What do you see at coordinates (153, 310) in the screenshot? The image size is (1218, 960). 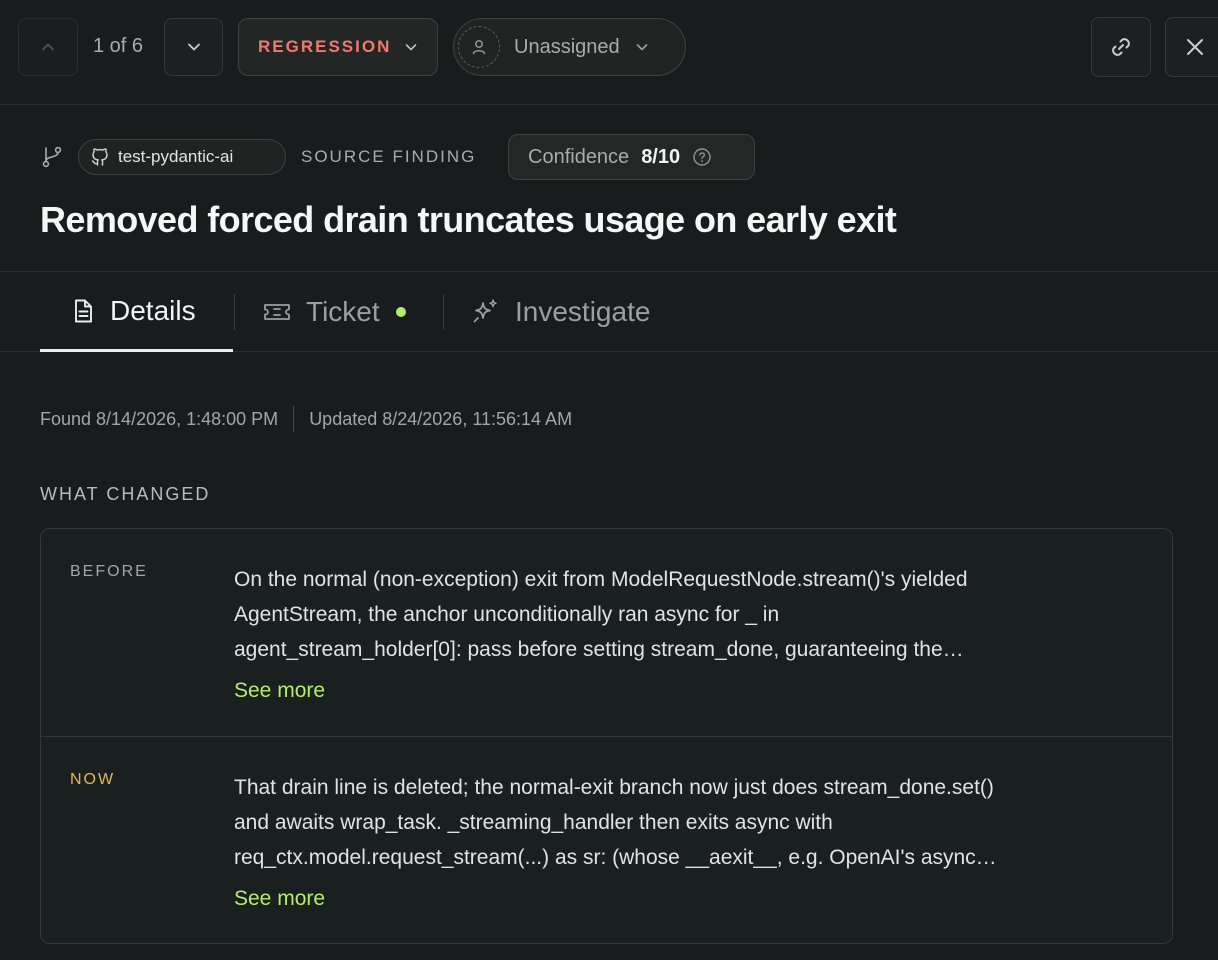 I see `tab-label: Details` at bounding box center [153, 310].